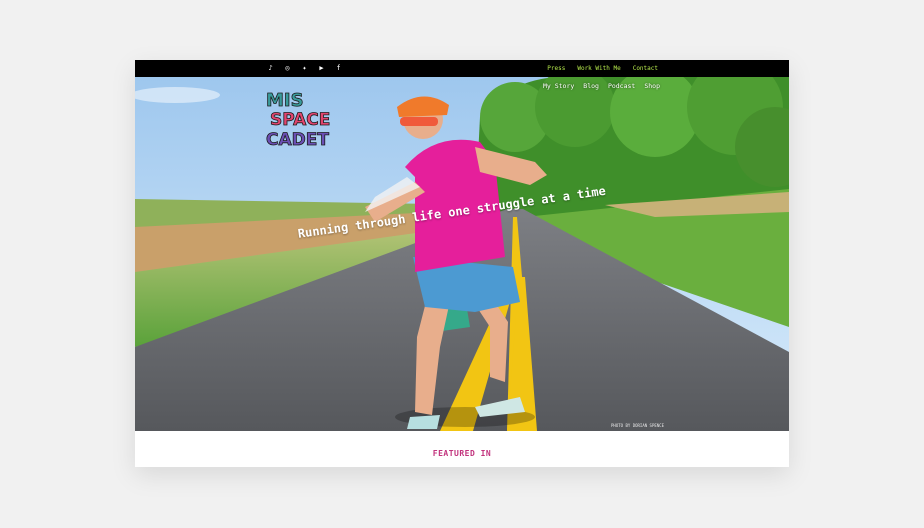 The height and width of the screenshot is (528, 924). Describe the element at coordinates (338, 68) in the screenshot. I see `facebook-icon: f` at that location.